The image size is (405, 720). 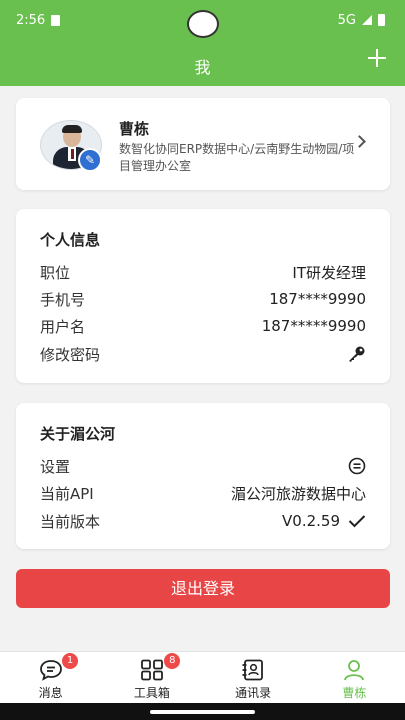 What do you see at coordinates (55, 272) in the screenshot?
I see `position-label: 职位` at bounding box center [55, 272].